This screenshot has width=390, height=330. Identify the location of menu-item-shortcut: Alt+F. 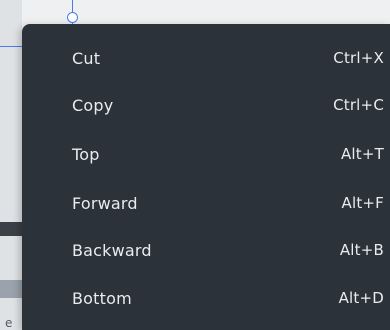
(362, 203).